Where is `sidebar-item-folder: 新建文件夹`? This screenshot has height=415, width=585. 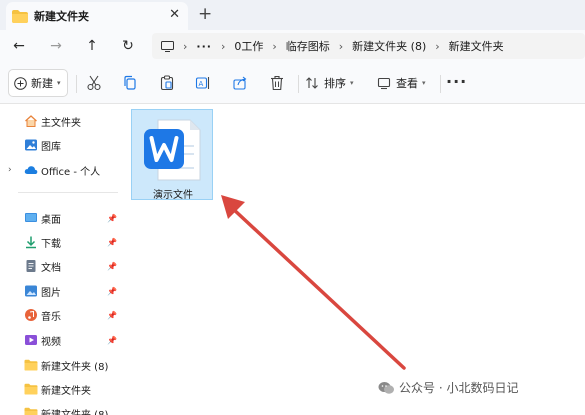 sidebar-item-folder: 新建文件夹 is located at coordinates (60, 389).